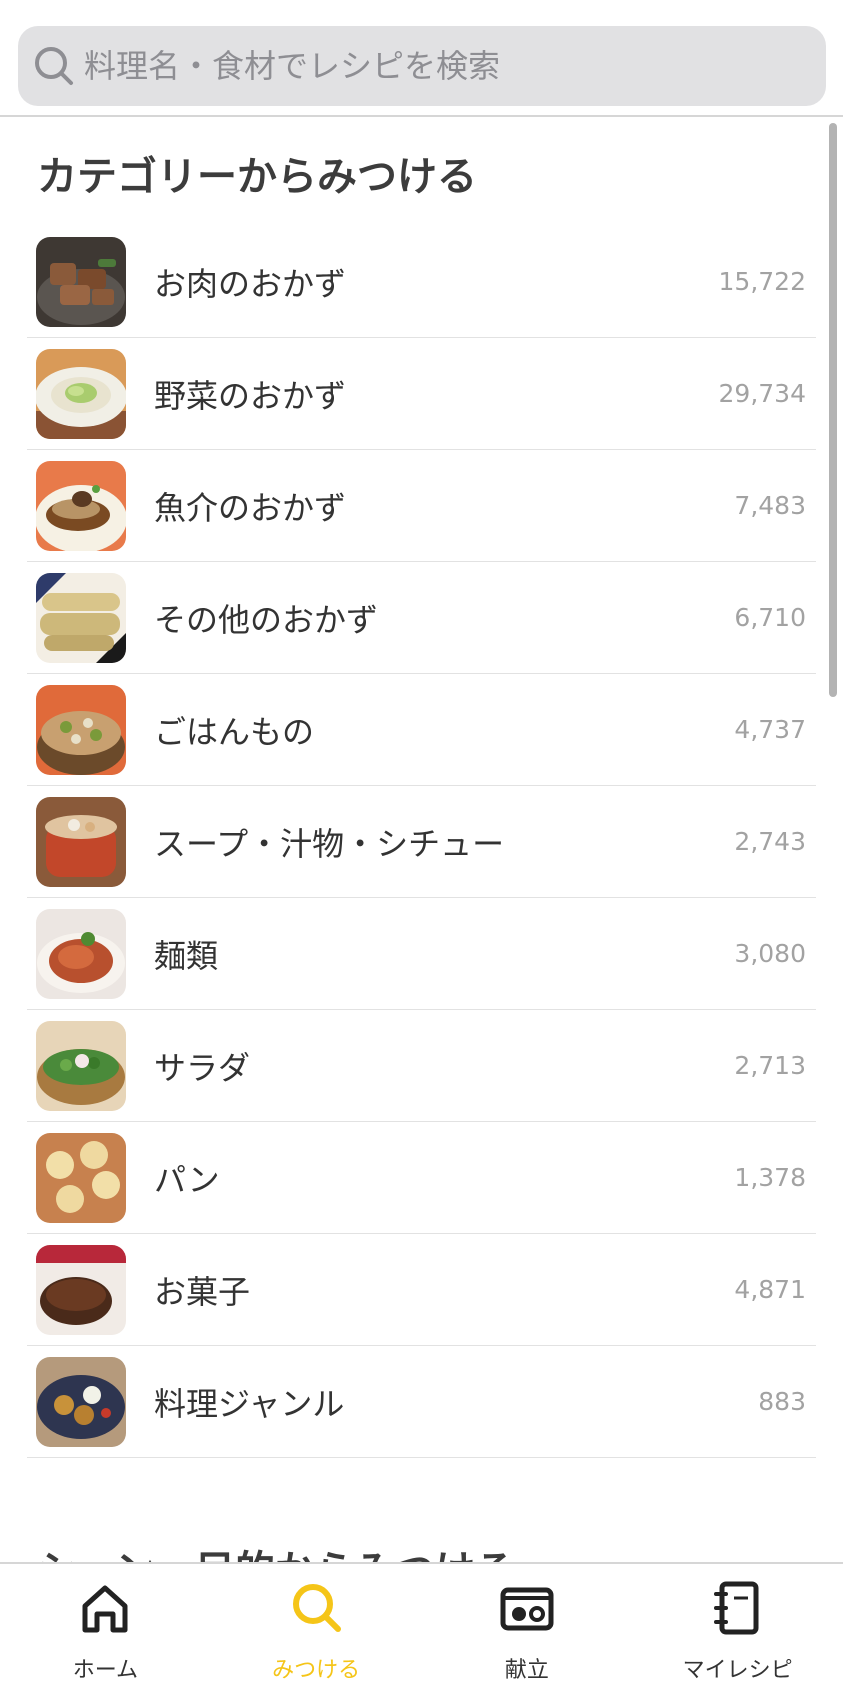 This screenshot has height=1696, width=843. What do you see at coordinates (316, 1670) in the screenshot?
I see `tab-label: みつける` at bounding box center [316, 1670].